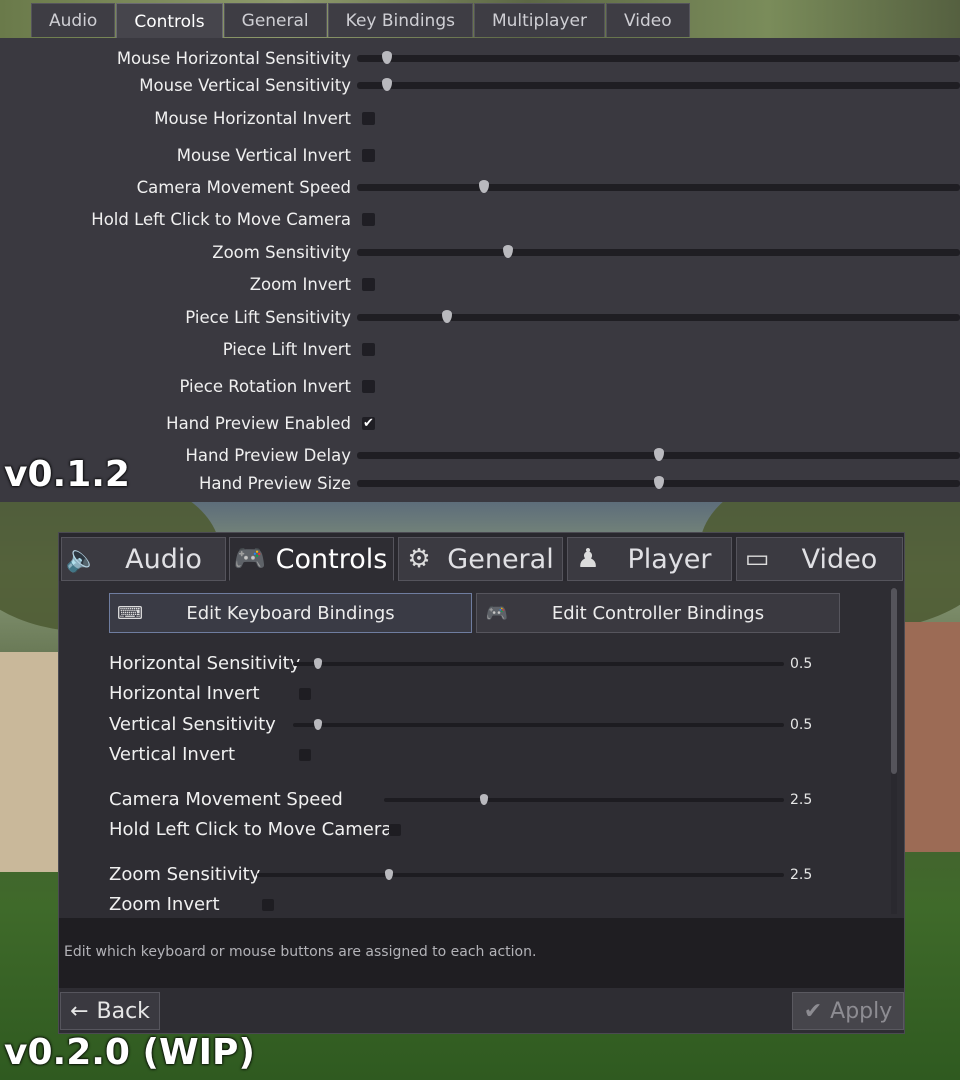  Describe the element at coordinates (368, 155) in the screenshot. I see `mouse-vertical-invert-checkbox` at that location.